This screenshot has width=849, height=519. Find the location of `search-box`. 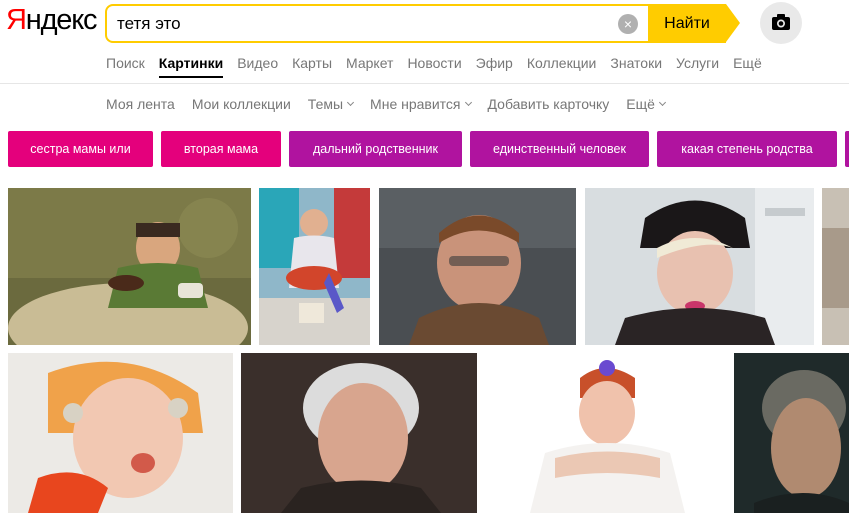

search-box is located at coordinates (377, 23).